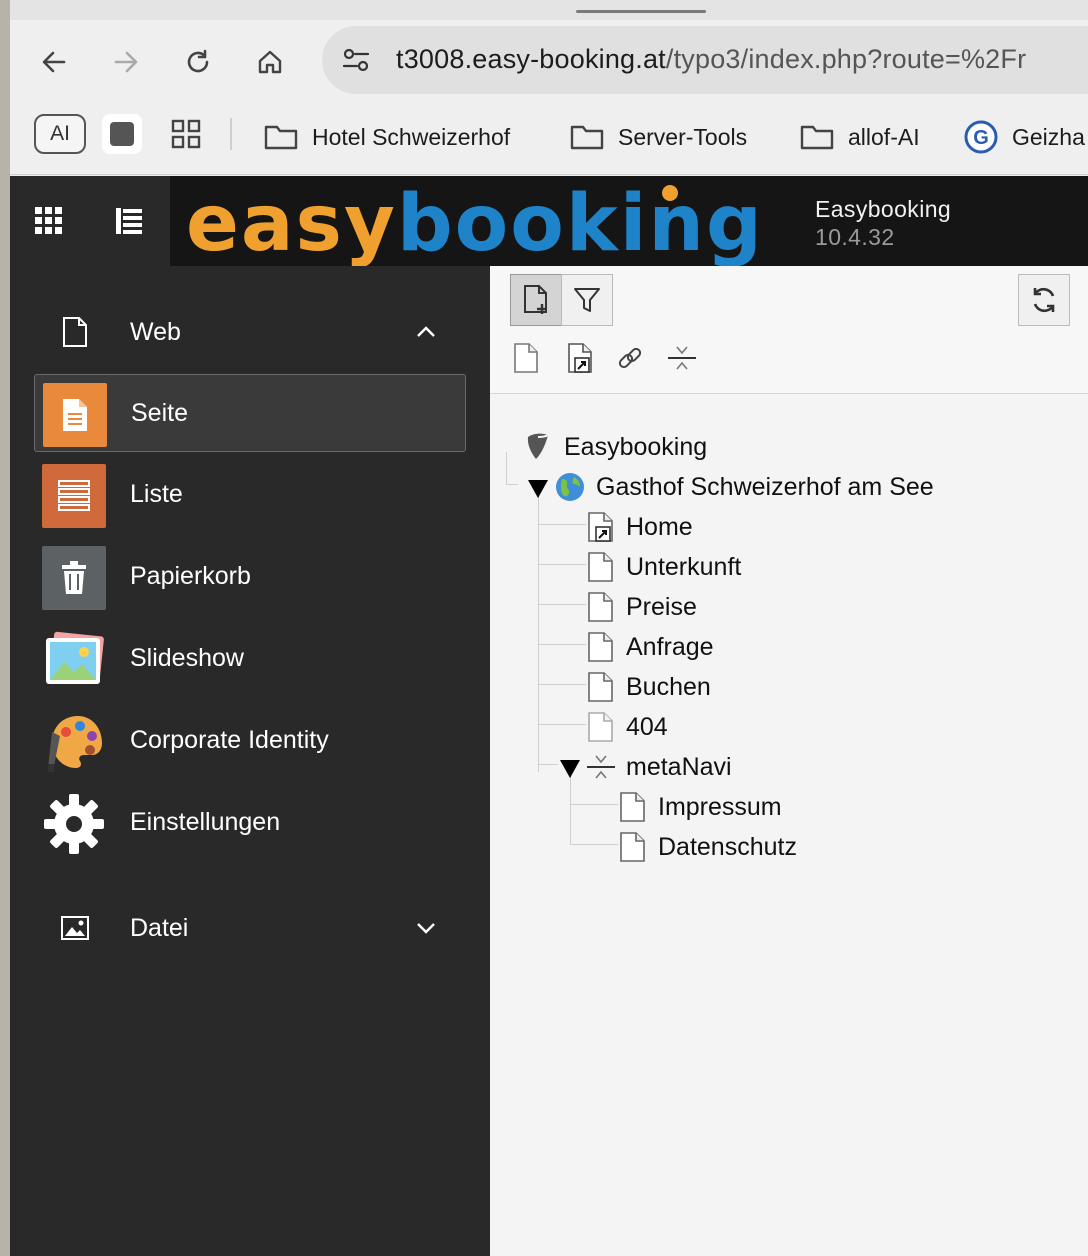 This screenshot has width=1088, height=1256. What do you see at coordinates (159, 928) in the screenshot?
I see `module-group-label: Datei` at bounding box center [159, 928].